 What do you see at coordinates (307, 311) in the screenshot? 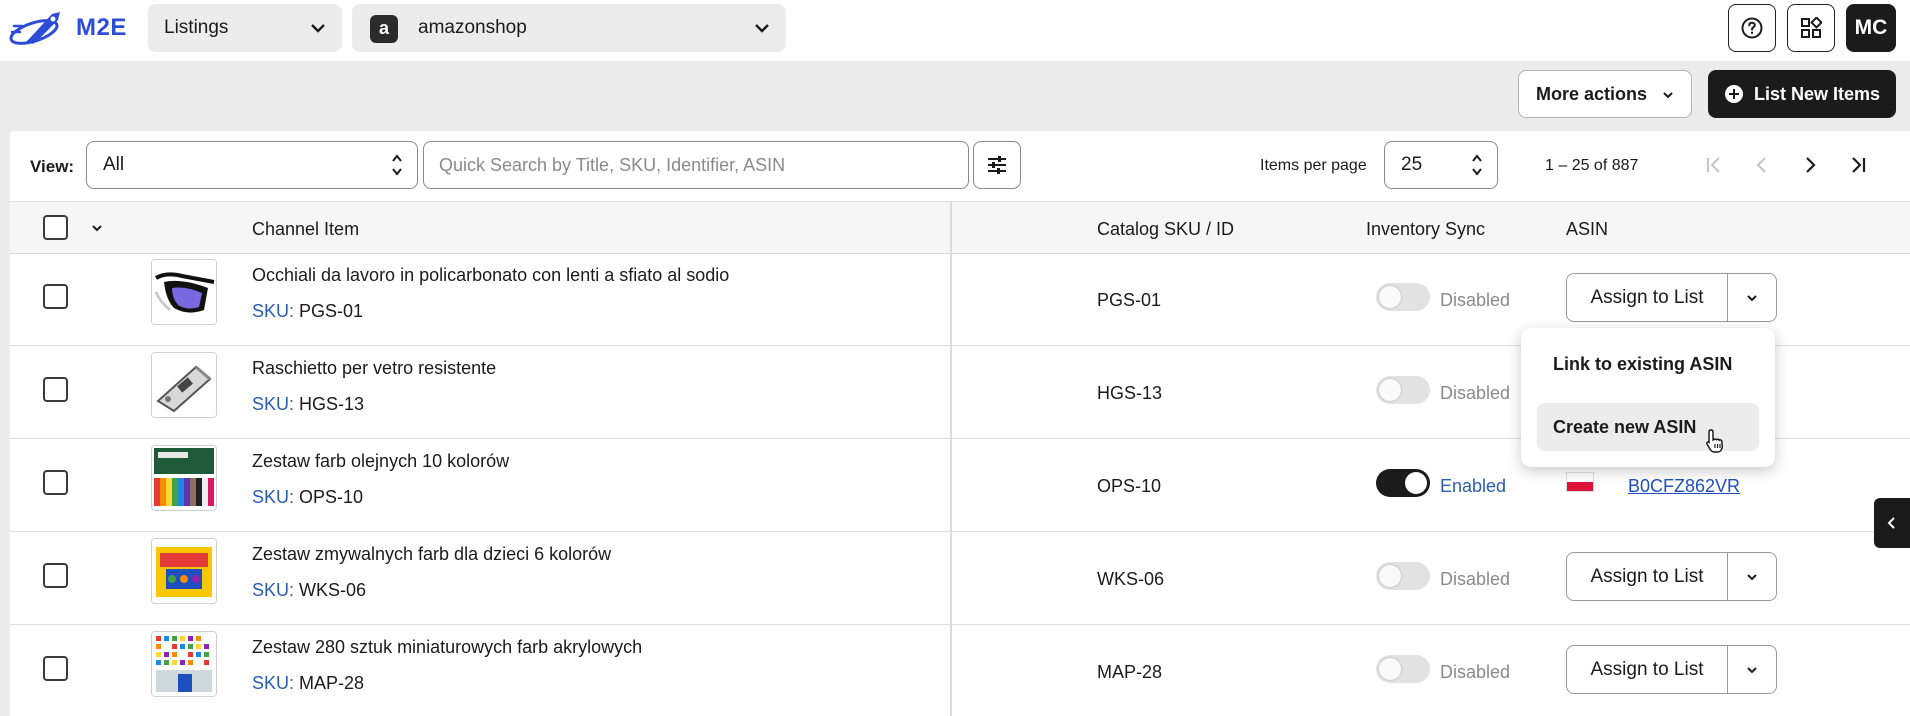
I see `sku-line: SKU: PGS-01` at bounding box center [307, 311].